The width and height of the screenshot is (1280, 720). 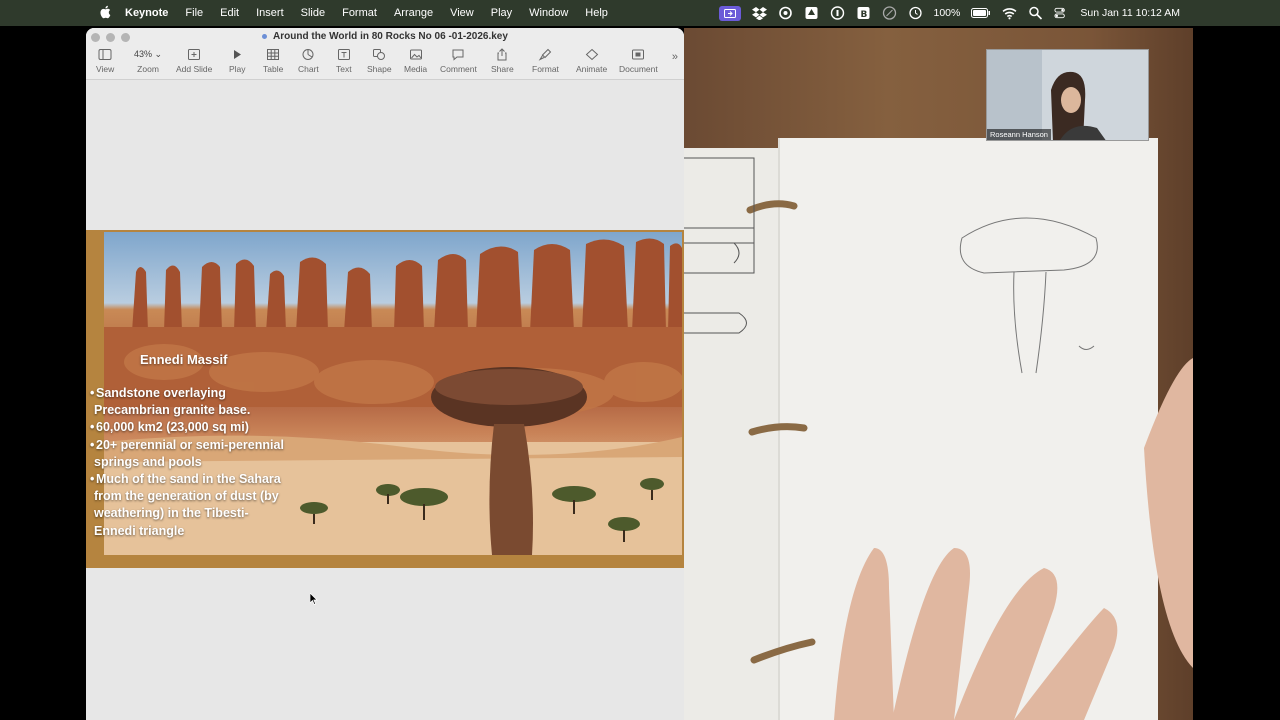 What do you see at coordinates (314, 599) in the screenshot?
I see `mouse-cursor-icon` at bounding box center [314, 599].